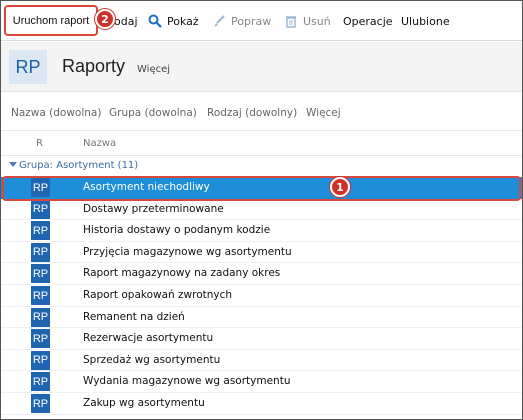 The height and width of the screenshot is (420, 523). What do you see at coordinates (182, 273) in the screenshot?
I see `report-name: Raport magazynowy na zadany okres` at bounding box center [182, 273].